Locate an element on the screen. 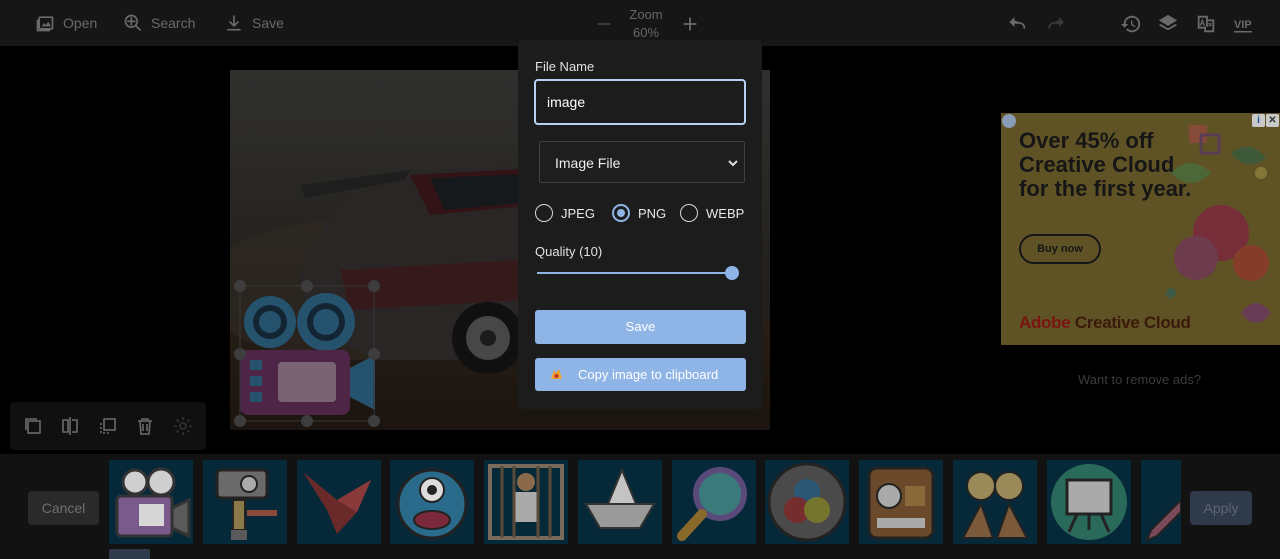  save-toolbar-button: Save is located at coordinates (254, 23).